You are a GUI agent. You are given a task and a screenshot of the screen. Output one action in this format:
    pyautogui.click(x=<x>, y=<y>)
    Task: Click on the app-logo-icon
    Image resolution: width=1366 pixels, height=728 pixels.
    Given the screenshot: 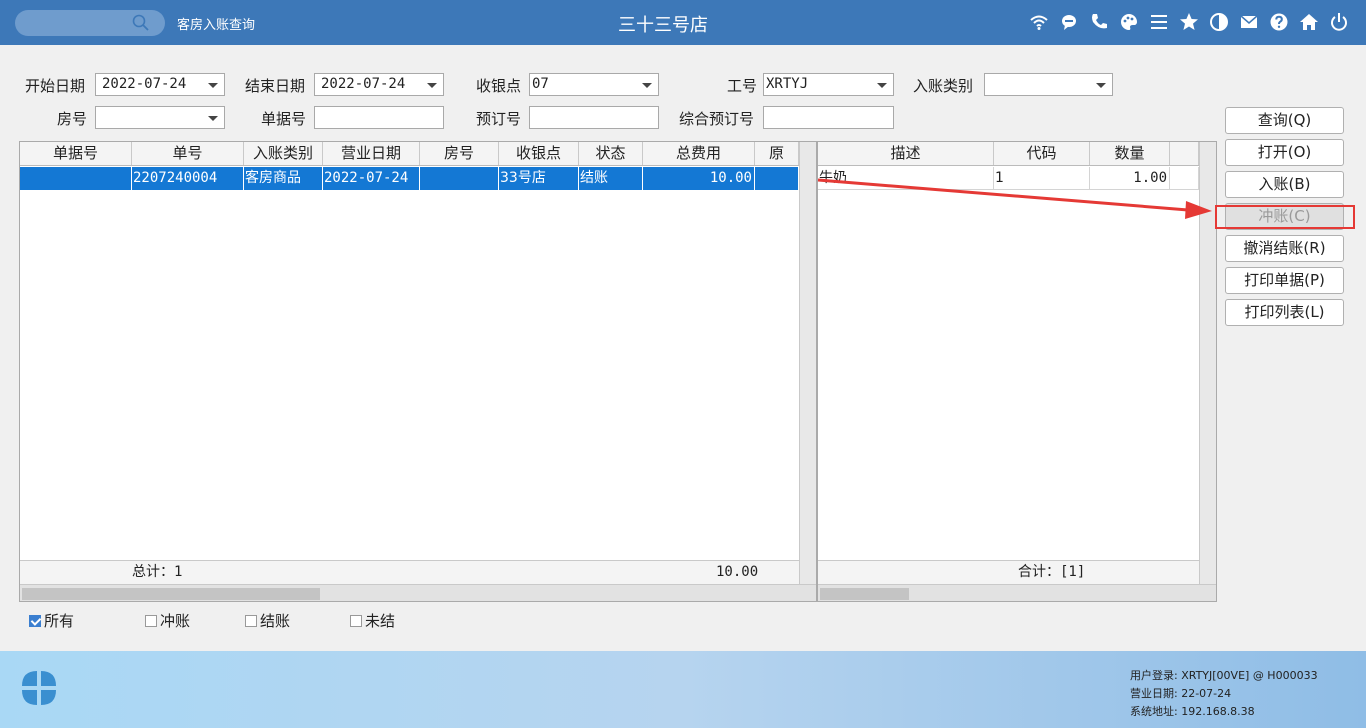 What is the action you would take?
    pyautogui.click(x=39, y=688)
    